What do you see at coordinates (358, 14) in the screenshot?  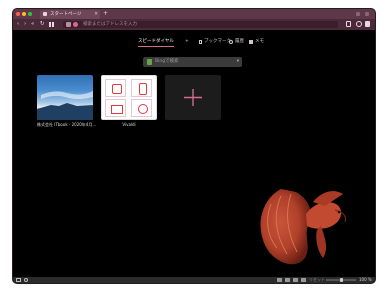 I see `window-panel-icon` at bounding box center [358, 14].